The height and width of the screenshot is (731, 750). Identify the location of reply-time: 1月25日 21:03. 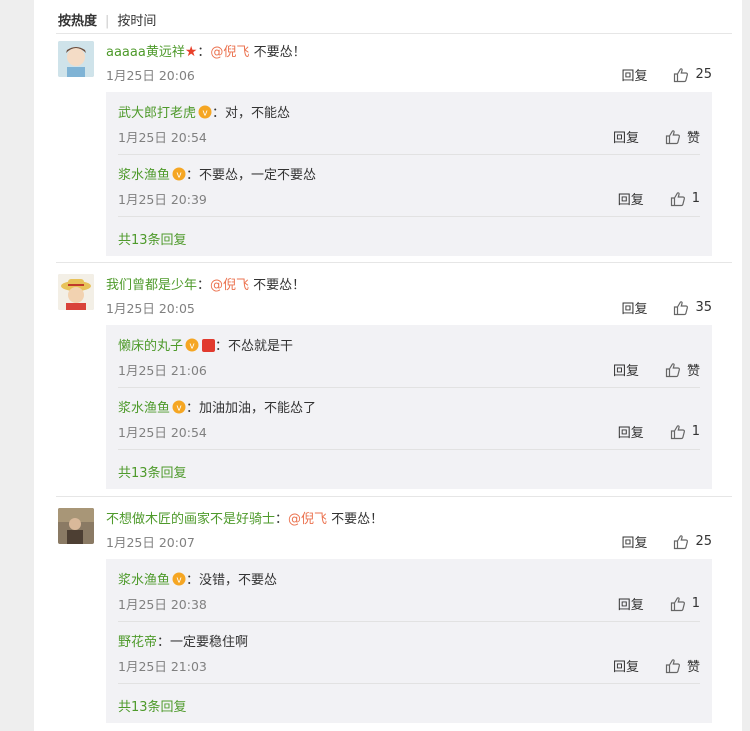
(162, 666).